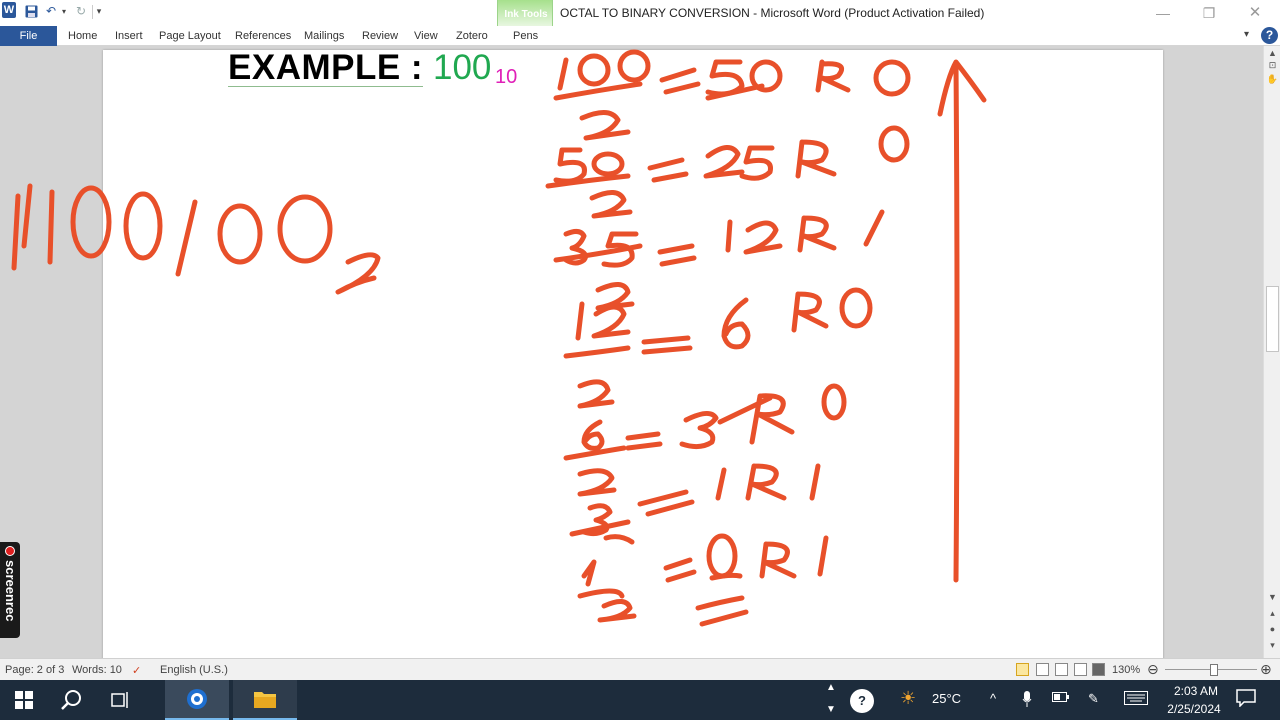 The width and height of the screenshot is (1280, 720). What do you see at coordinates (194, 670) in the screenshot?
I see `language: English (U.S.)` at bounding box center [194, 670].